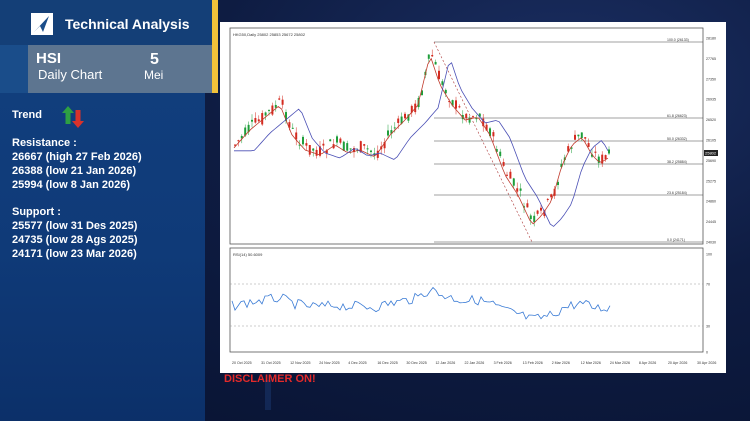  What do you see at coordinates (74, 254) in the screenshot?
I see `support-level-3: 24171 (low 23 Mar 2026)` at bounding box center [74, 254].